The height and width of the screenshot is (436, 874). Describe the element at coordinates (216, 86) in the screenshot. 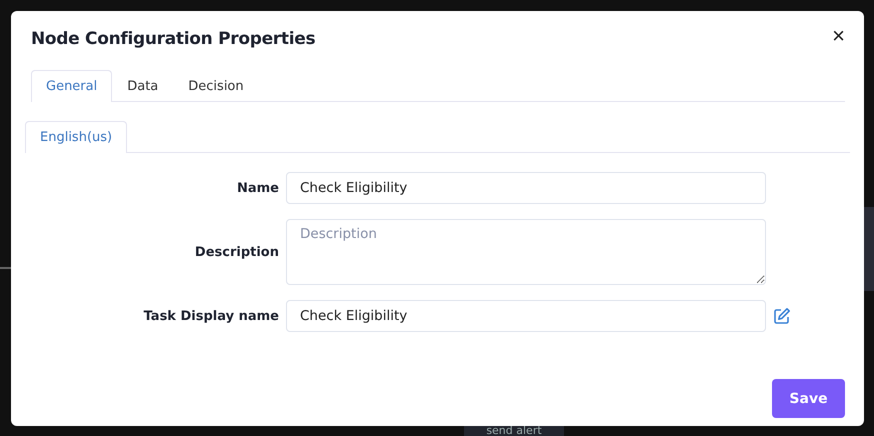

I see `tab: Decision` at that location.